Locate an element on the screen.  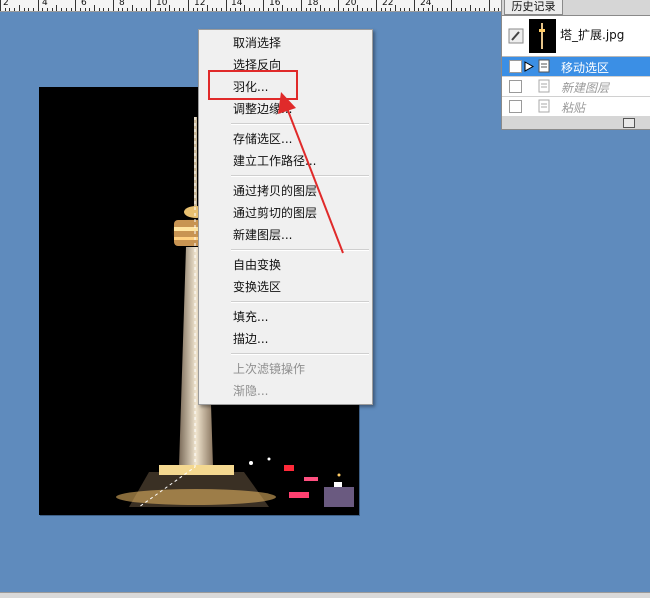
menu-item-last-filter: 上次滤镜操作 is located at coordinates (269, 369).